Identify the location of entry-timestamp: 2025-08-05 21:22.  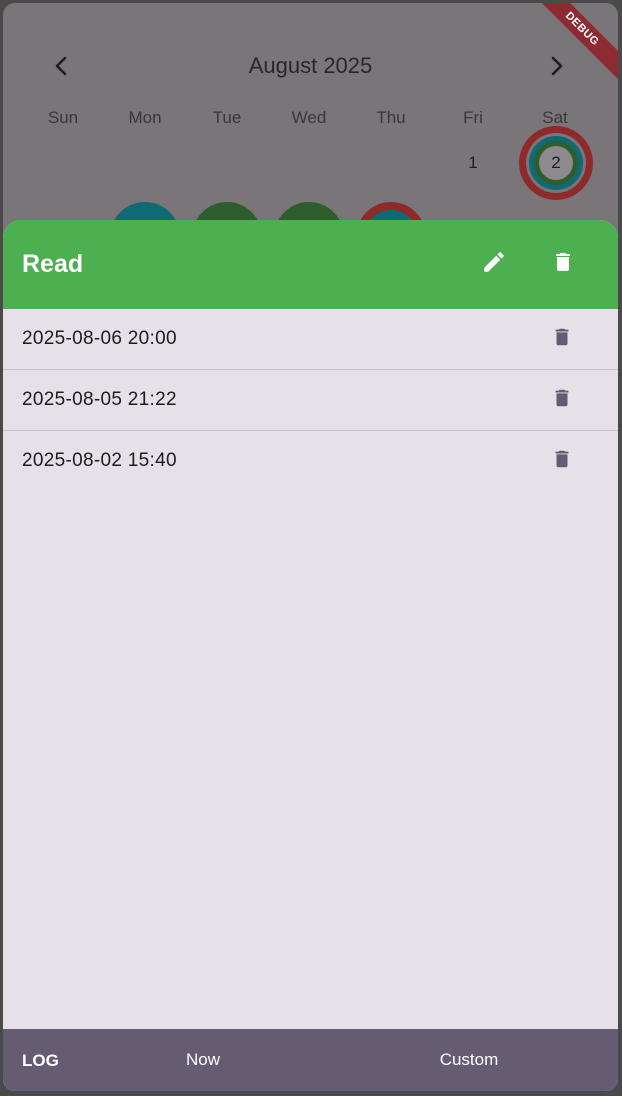
(99, 399).